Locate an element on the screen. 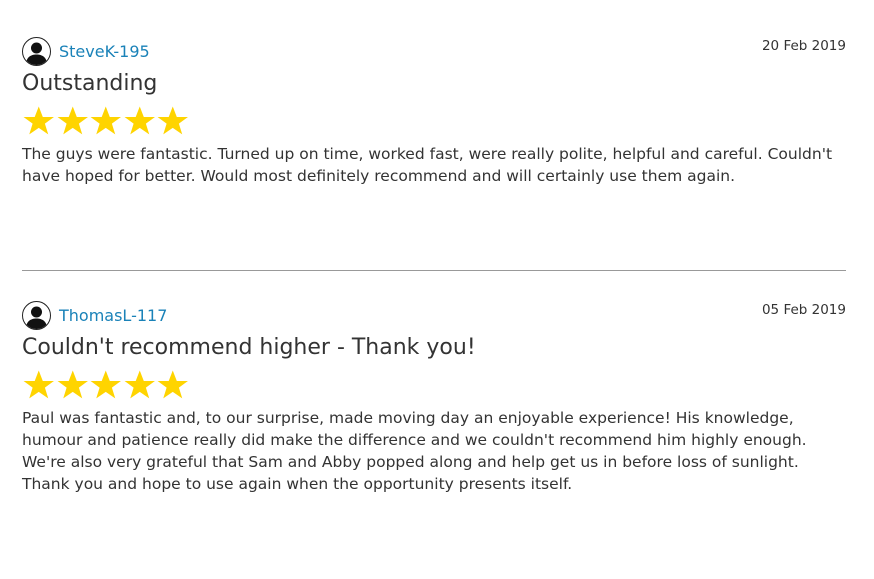 The height and width of the screenshot is (579, 874). review-header: SteveK-195 20 Feb 2019 is located at coordinates (434, 52).